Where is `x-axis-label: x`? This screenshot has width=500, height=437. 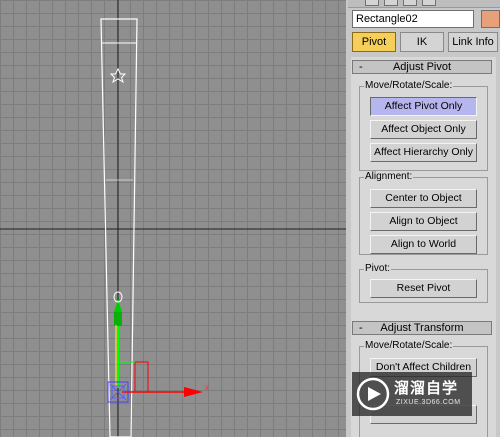
x-axis-label: x is located at coordinates (207, 387).